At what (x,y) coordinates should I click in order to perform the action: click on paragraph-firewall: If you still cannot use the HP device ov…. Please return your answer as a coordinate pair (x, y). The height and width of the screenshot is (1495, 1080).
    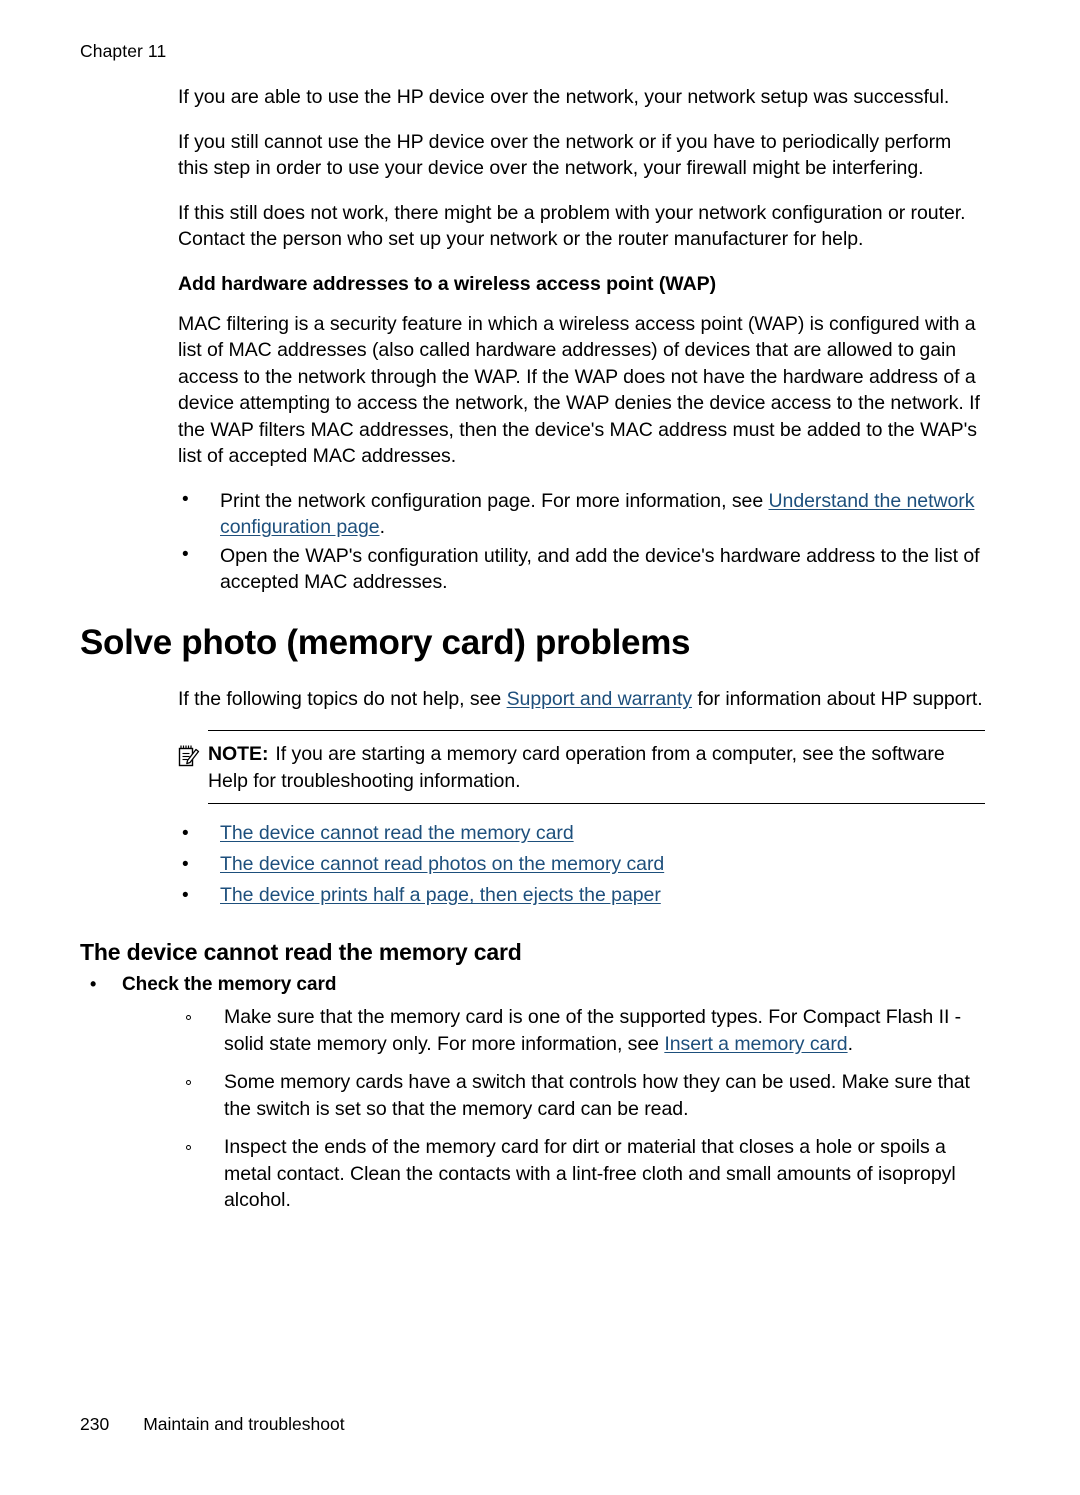
    Looking at the image, I should click on (565, 155).